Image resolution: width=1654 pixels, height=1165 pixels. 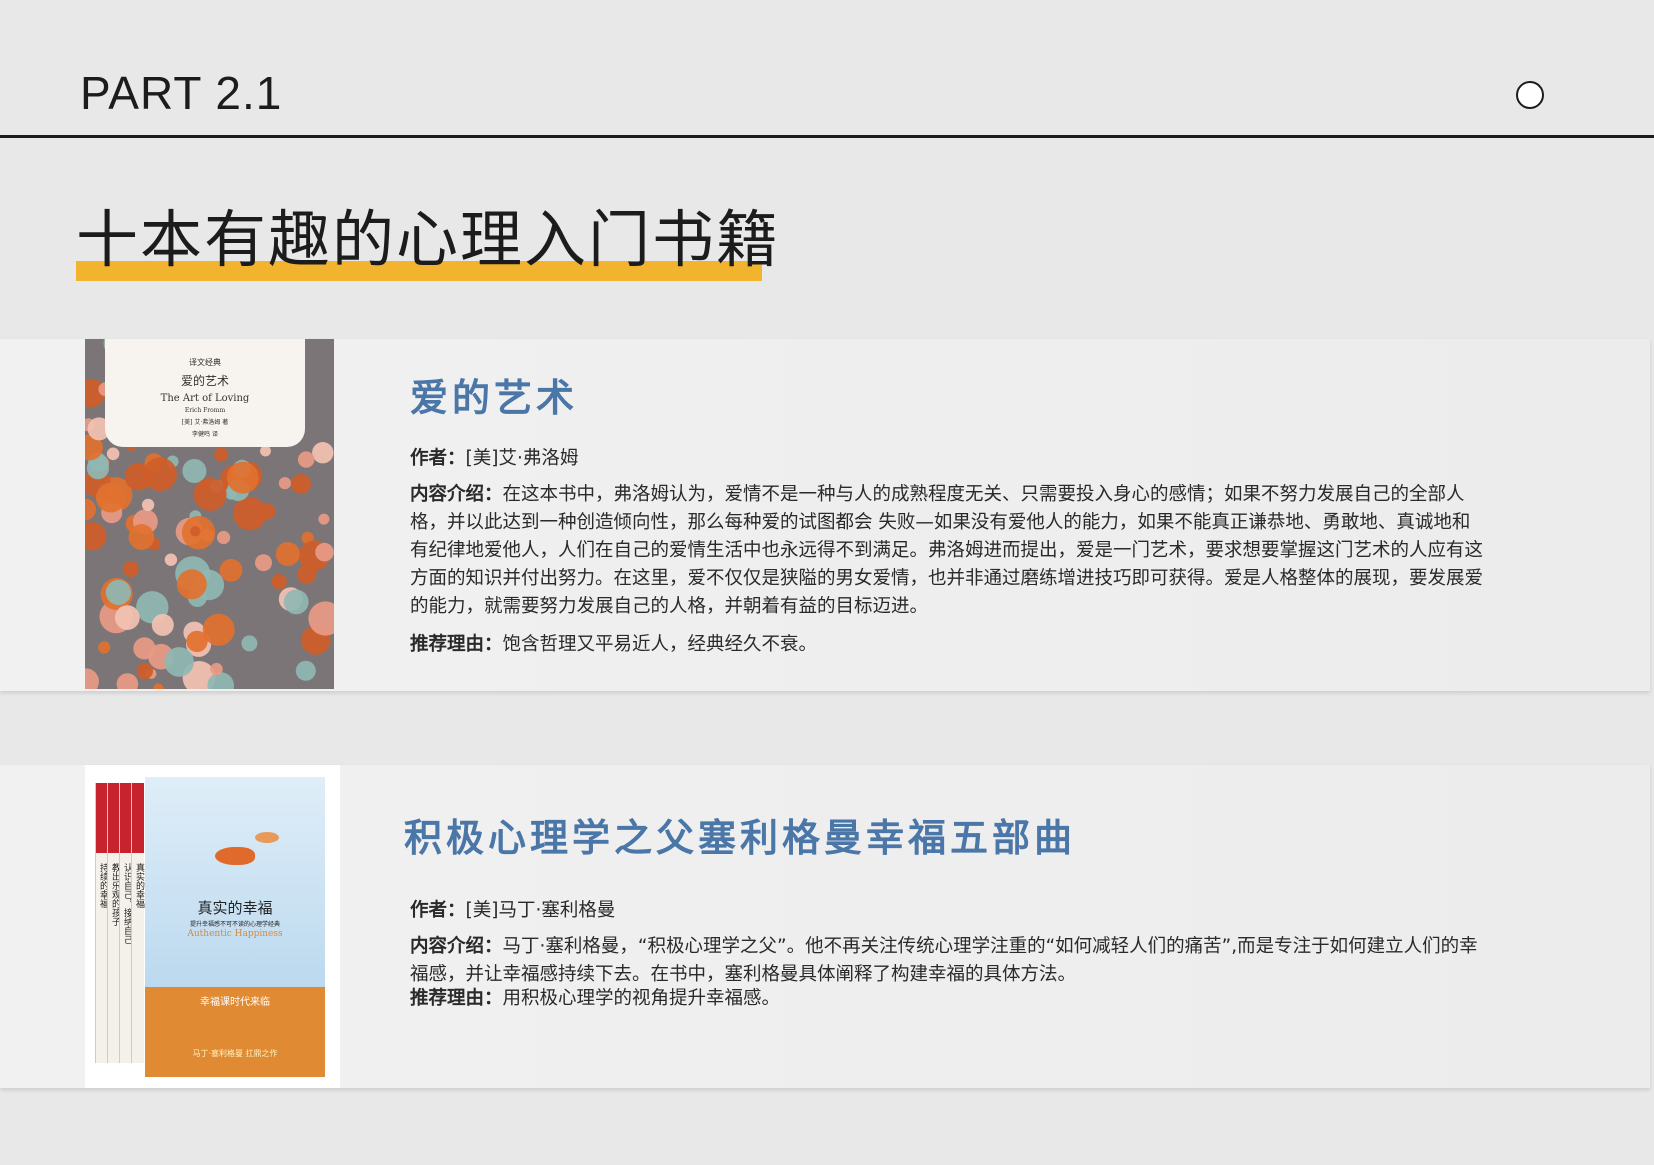 What do you see at coordinates (235, 1053) in the screenshot?
I see `band-note: 马丁·塞利格曼 扛鼎之作` at bounding box center [235, 1053].